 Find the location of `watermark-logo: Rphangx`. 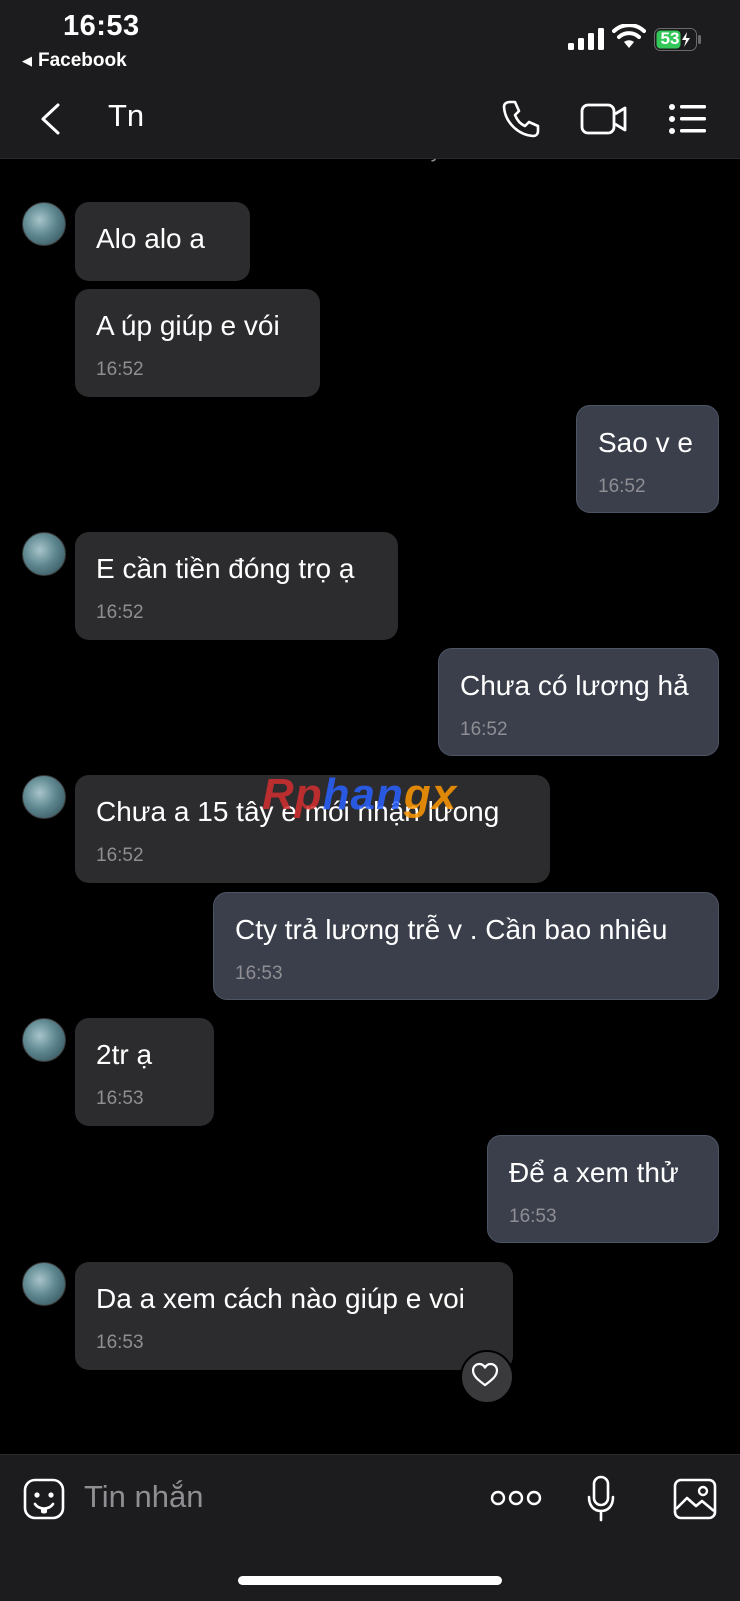

watermark-logo: Rphangx is located at coordinates (360, 794).